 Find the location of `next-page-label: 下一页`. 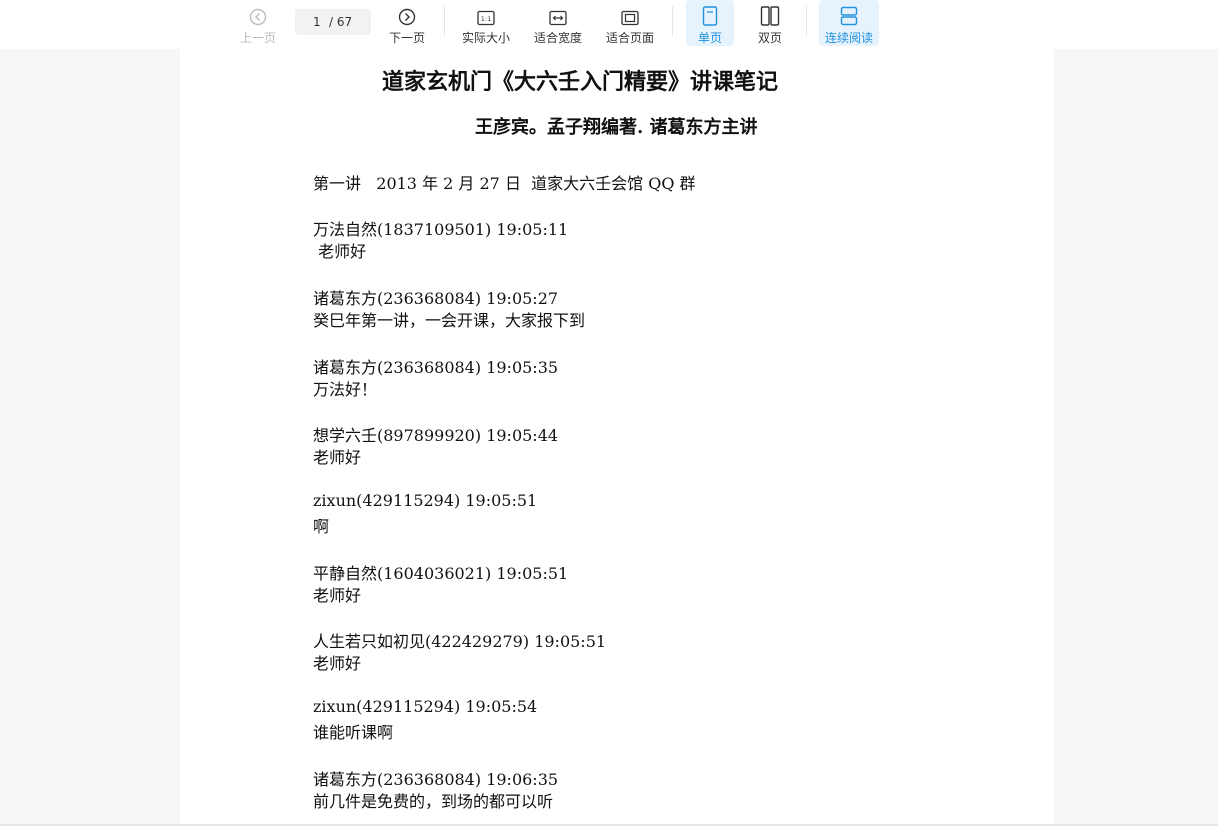

next-page-label: 下一页 is located at coordinates (406, 38).